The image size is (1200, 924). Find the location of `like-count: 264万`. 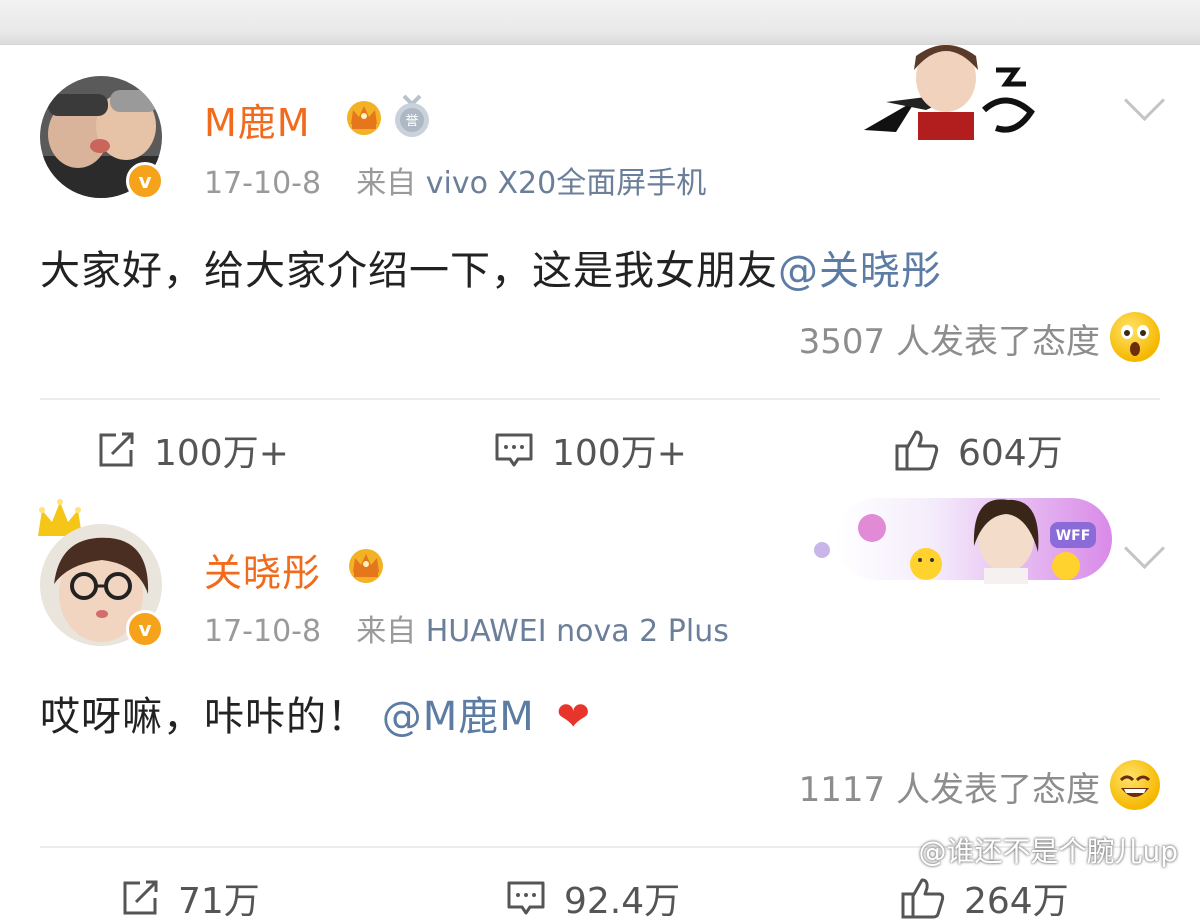

like-count: 264万 is located at coordinates (1016, 901).